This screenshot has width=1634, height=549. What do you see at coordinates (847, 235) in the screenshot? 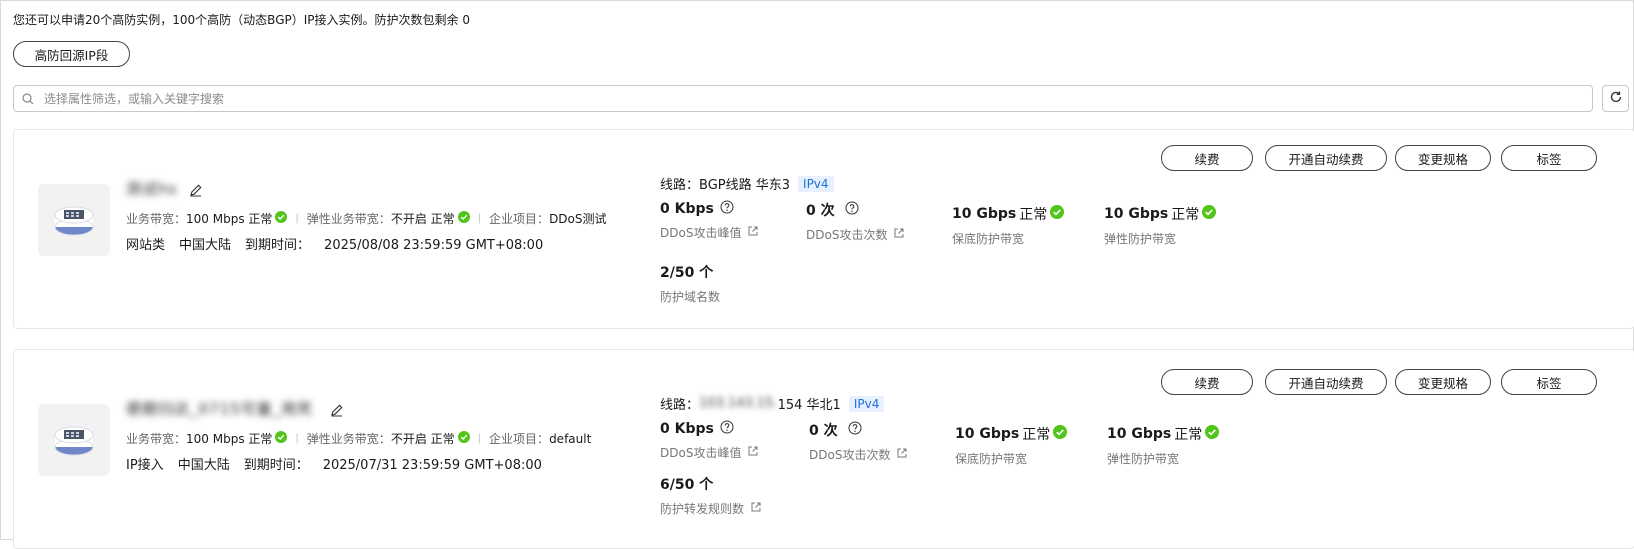
I see `ddos-count-label: DDoS攻击次数` at bounding box center [847, 235].